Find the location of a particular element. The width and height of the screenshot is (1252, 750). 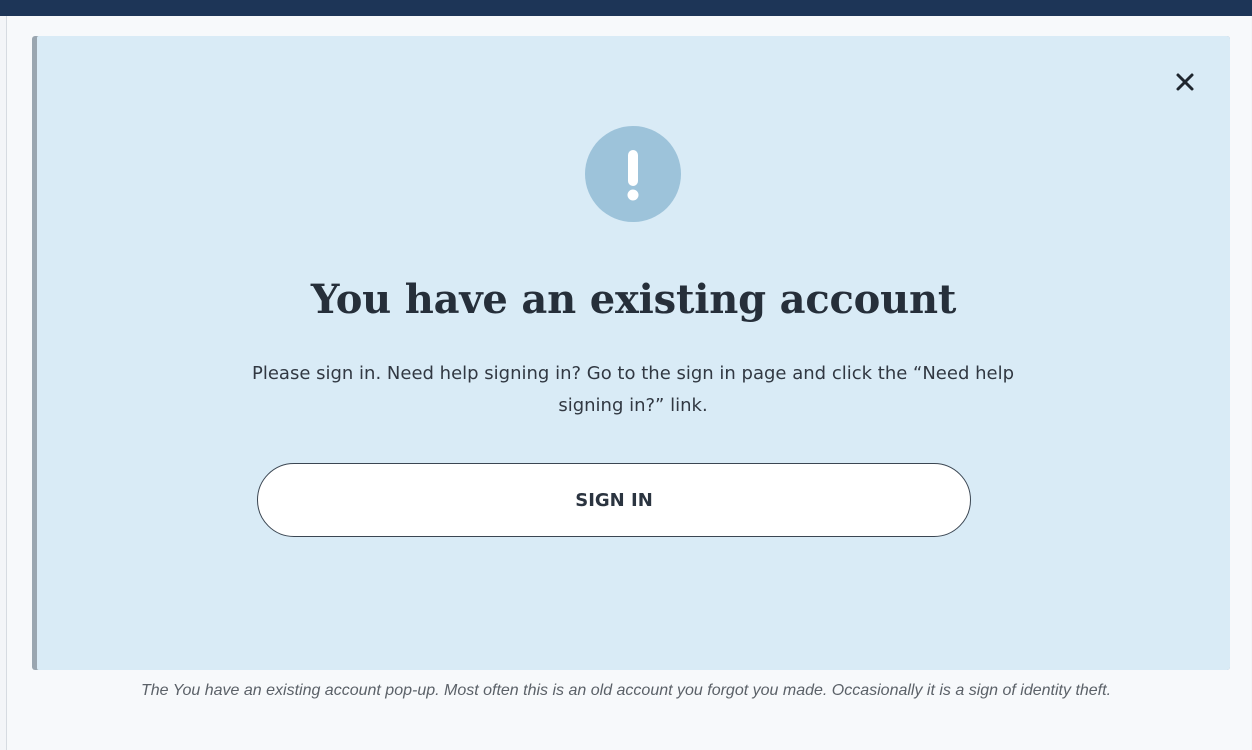

top-header-bar is located at coordinates (626, 8).